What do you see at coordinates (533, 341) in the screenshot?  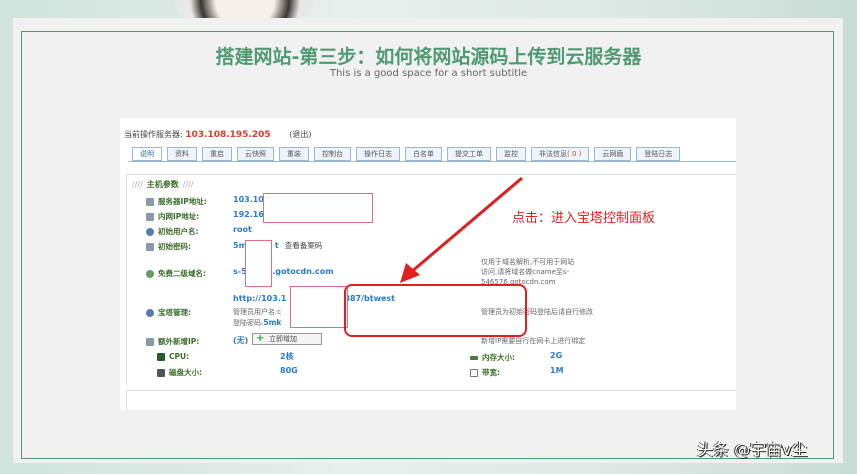 I see `extra-ip-note: 新增IP需要自行在网卡上进行绑定` at bounding box center [533, 341].